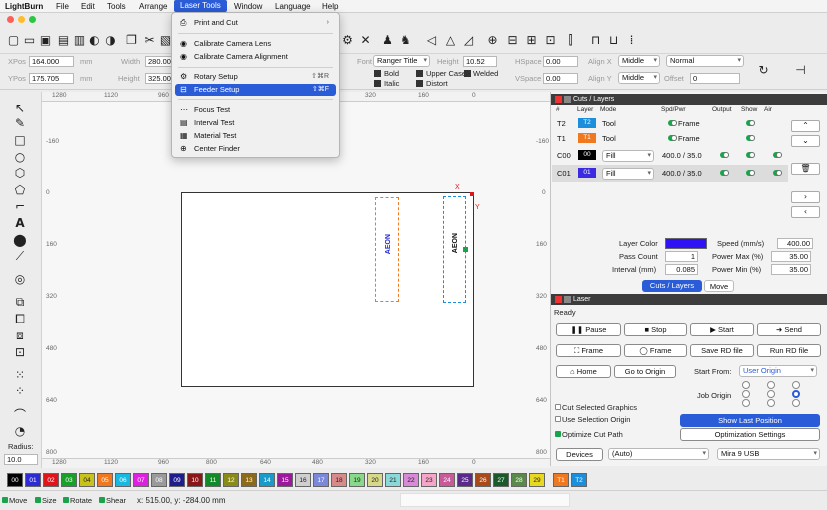 The image size is (827, 510). Describe the element at coordinates (512, 40) in the screenshot. I see `align-left-icon: ⊟` at that location.